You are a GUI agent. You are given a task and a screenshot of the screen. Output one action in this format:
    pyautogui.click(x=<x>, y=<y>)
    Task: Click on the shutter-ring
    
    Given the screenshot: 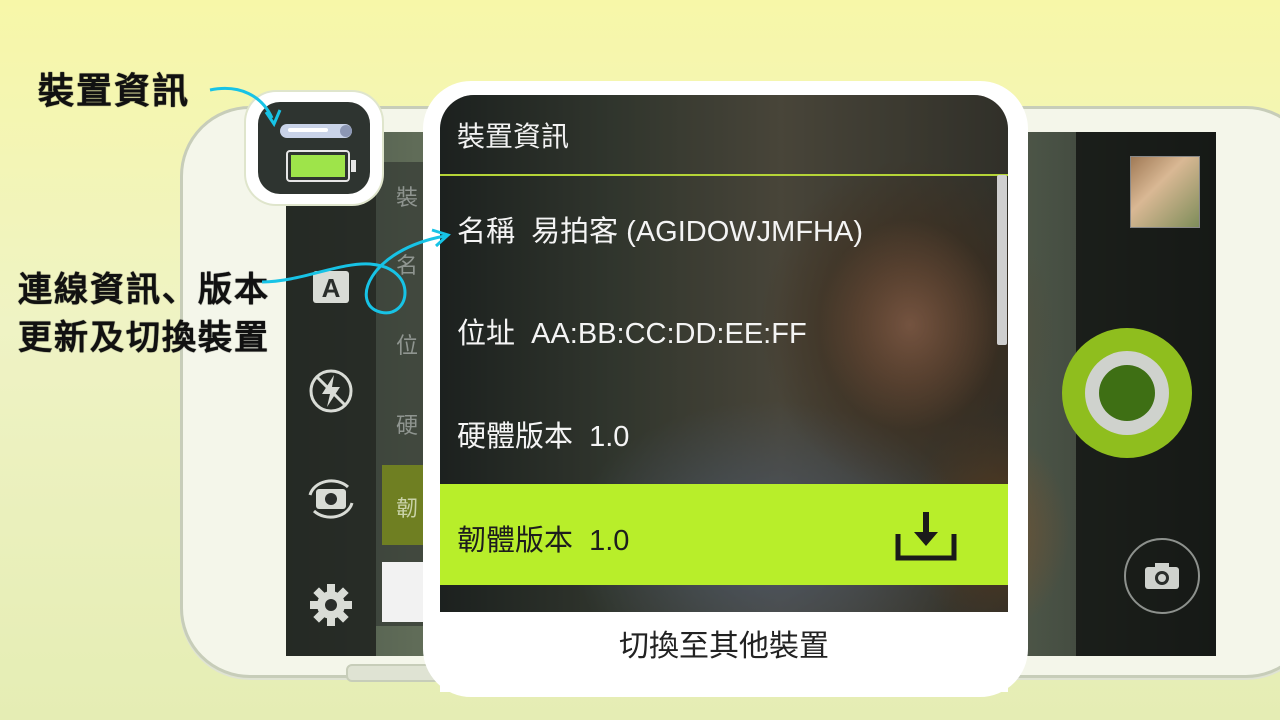 What is the action you would take?
    pyautogui.click(x=1127, y=393)
    